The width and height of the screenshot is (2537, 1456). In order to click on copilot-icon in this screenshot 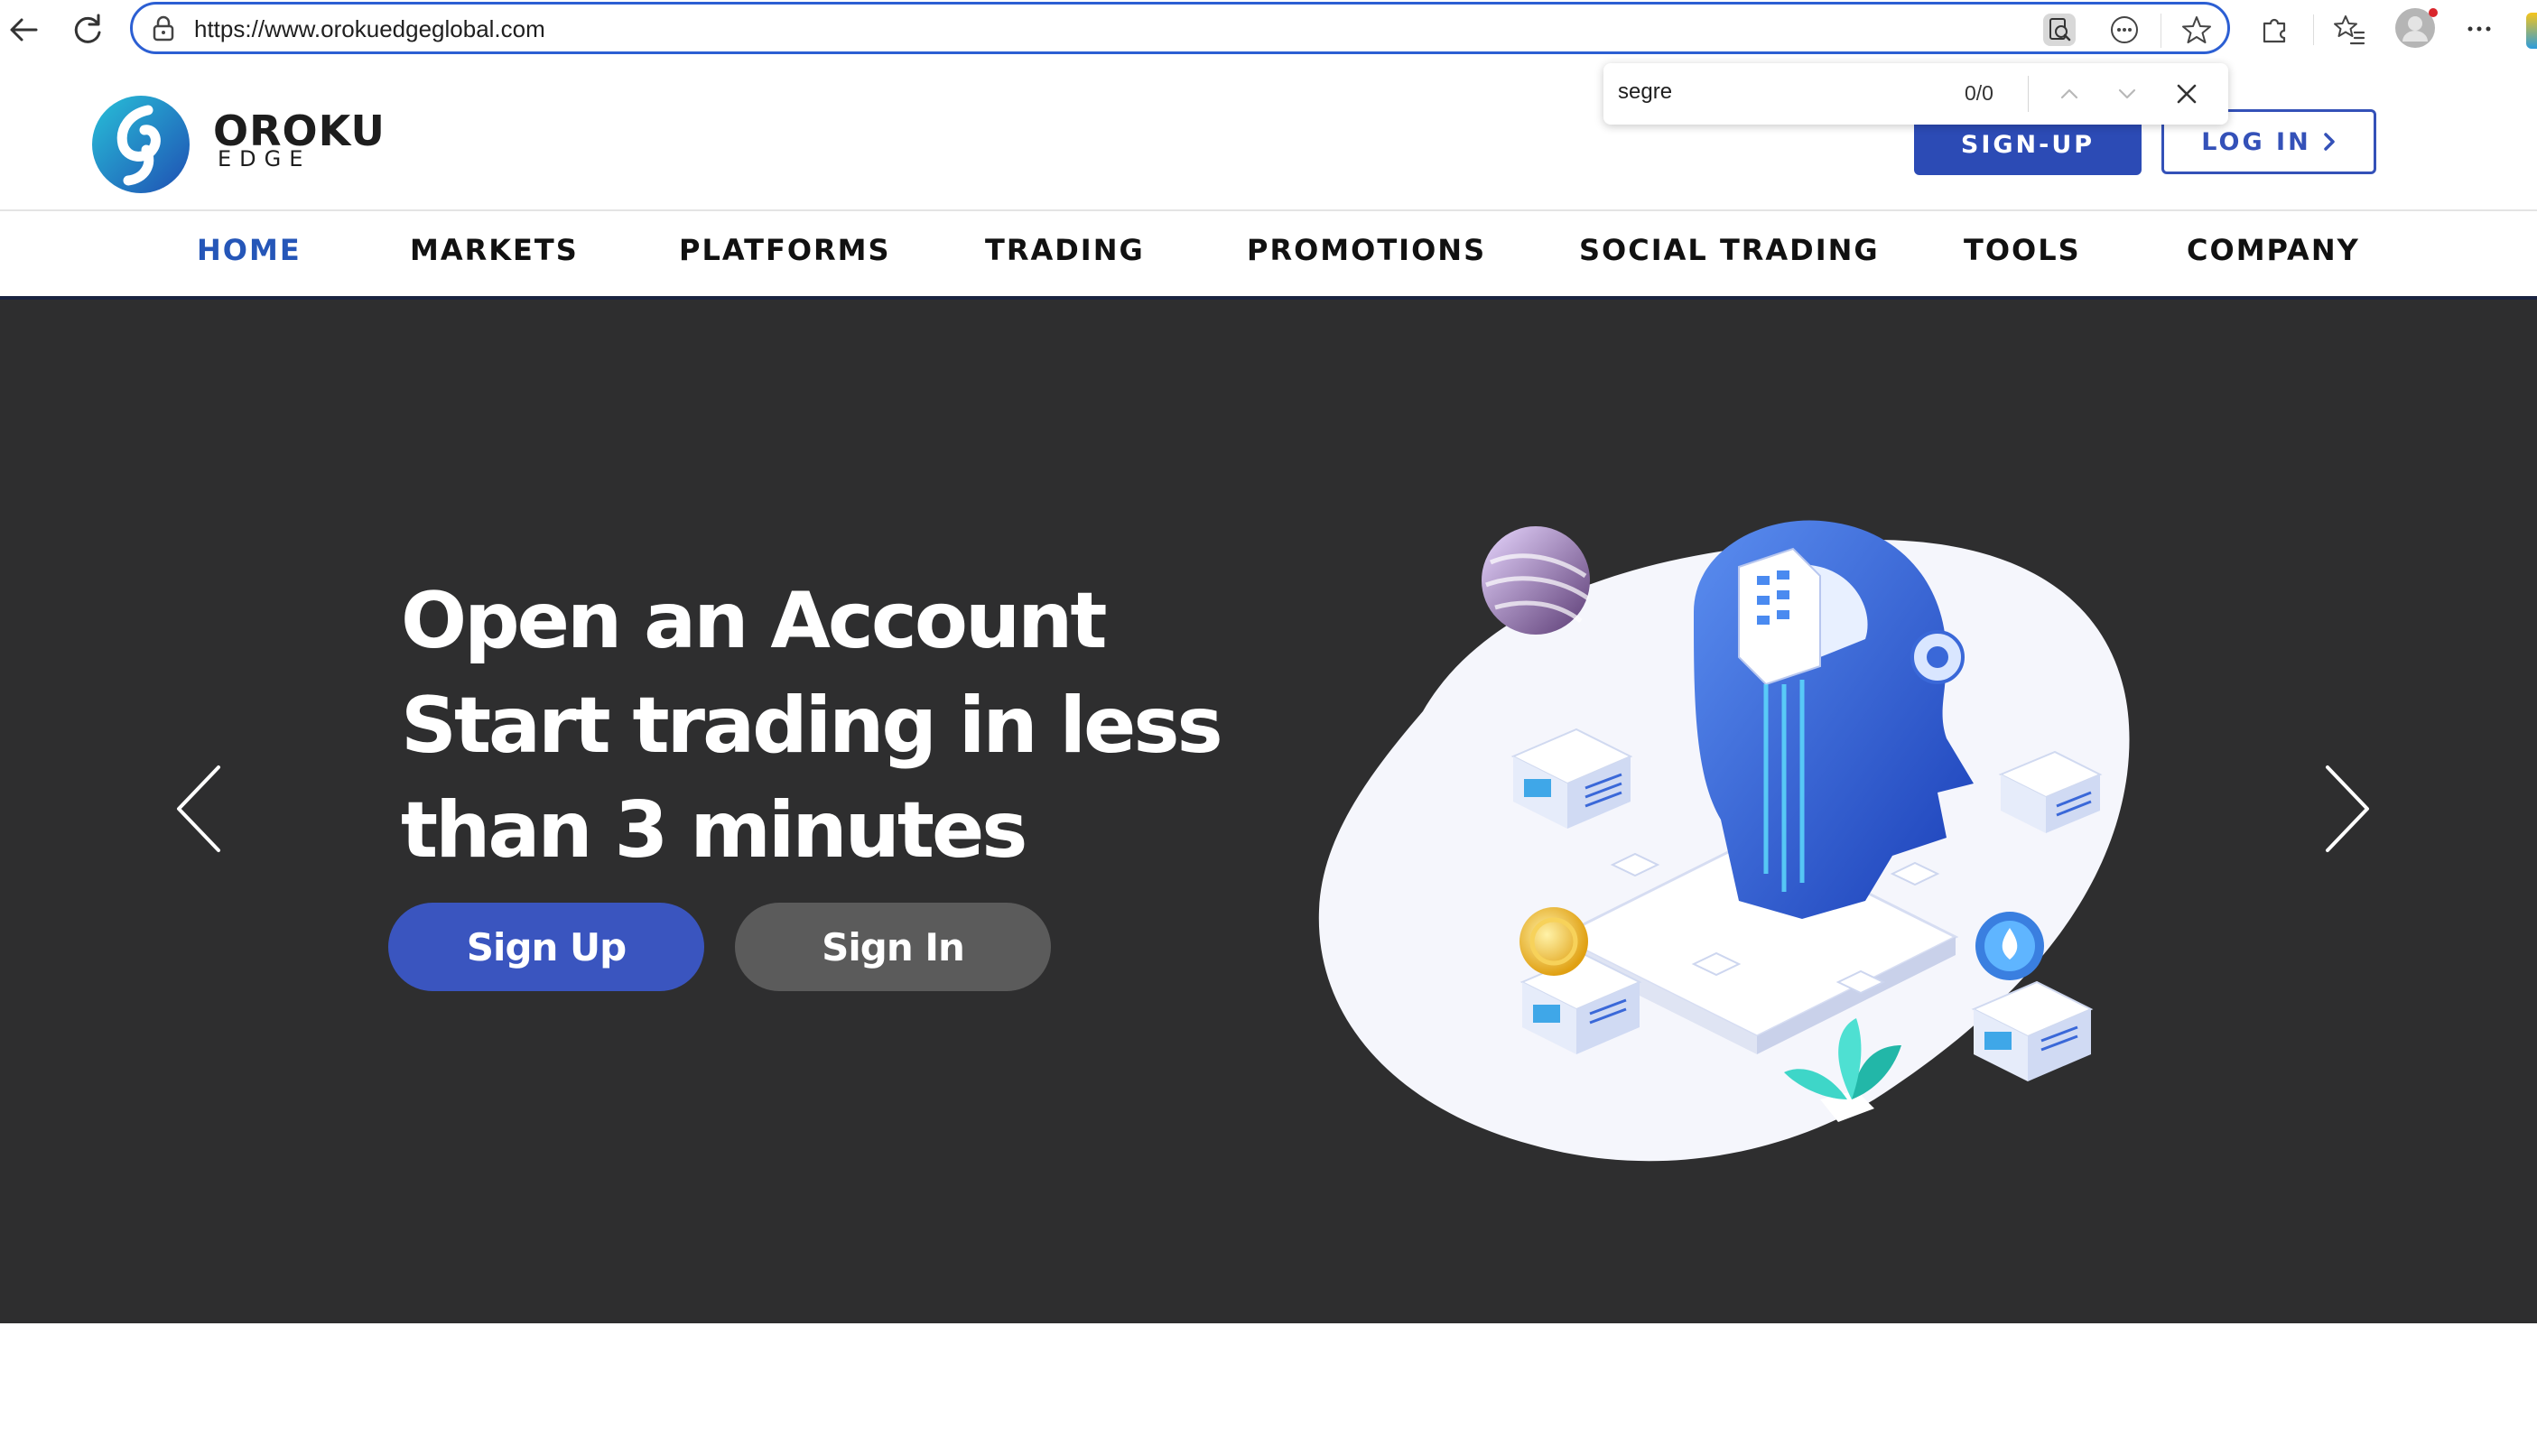, I will do `click(2531, 31)`.